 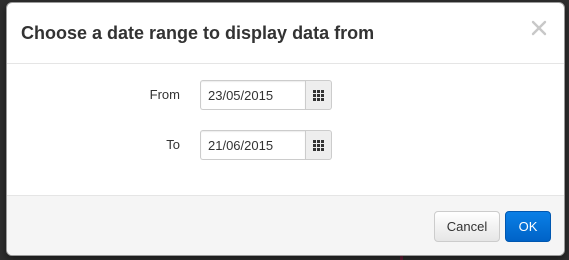 I want to click on from-row: From, so click(x=285, y=95).